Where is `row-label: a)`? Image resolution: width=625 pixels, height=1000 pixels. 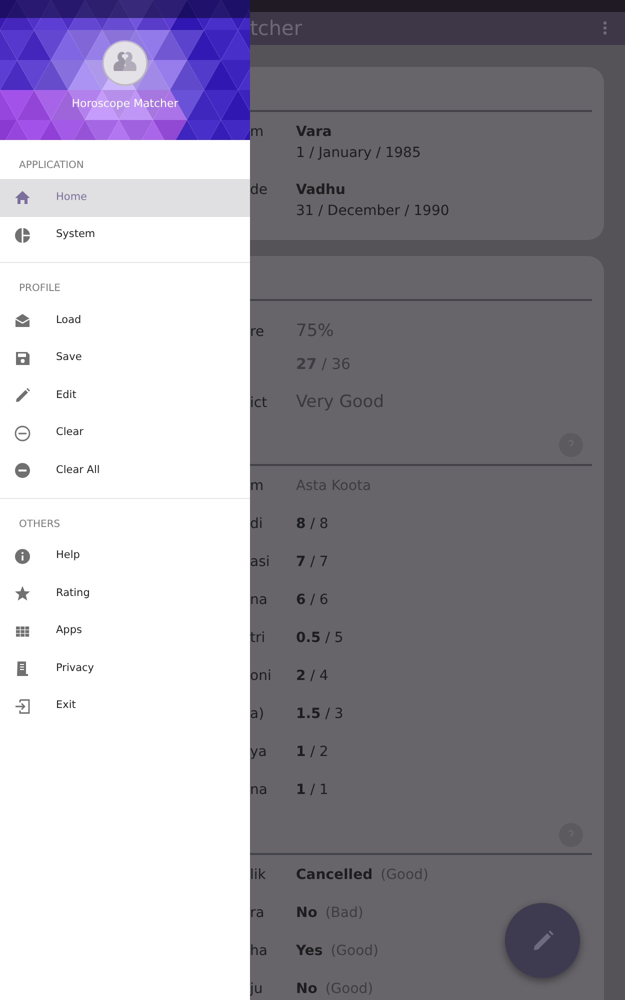
row-label: a) is located at coordinates (258, 714).